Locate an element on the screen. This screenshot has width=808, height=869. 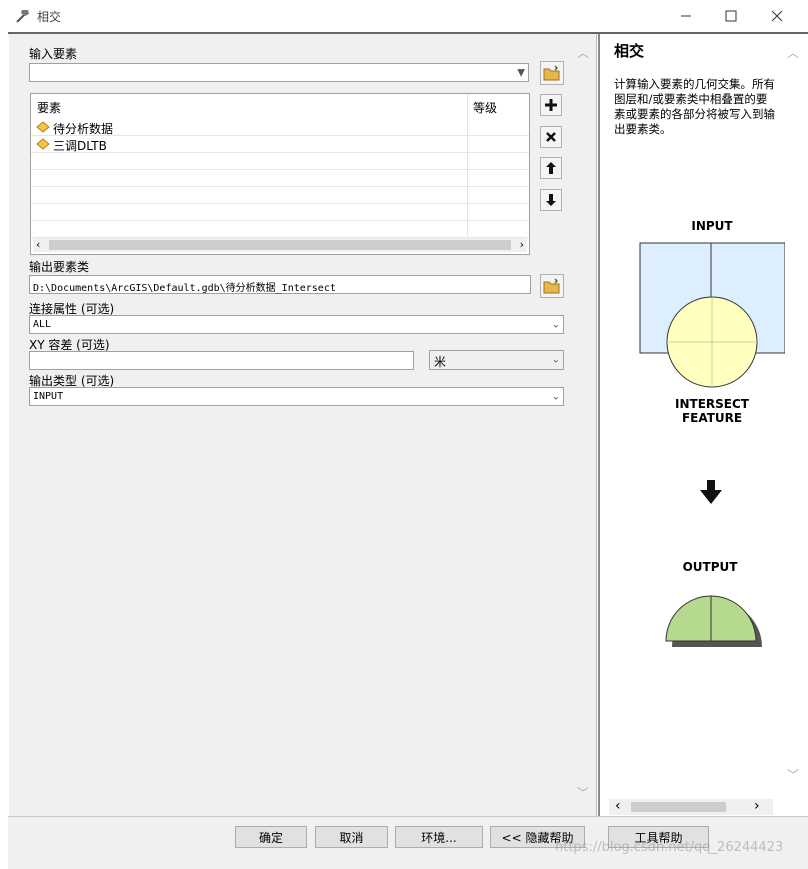
help-title: 相交 is located at coordinates (629, 51).